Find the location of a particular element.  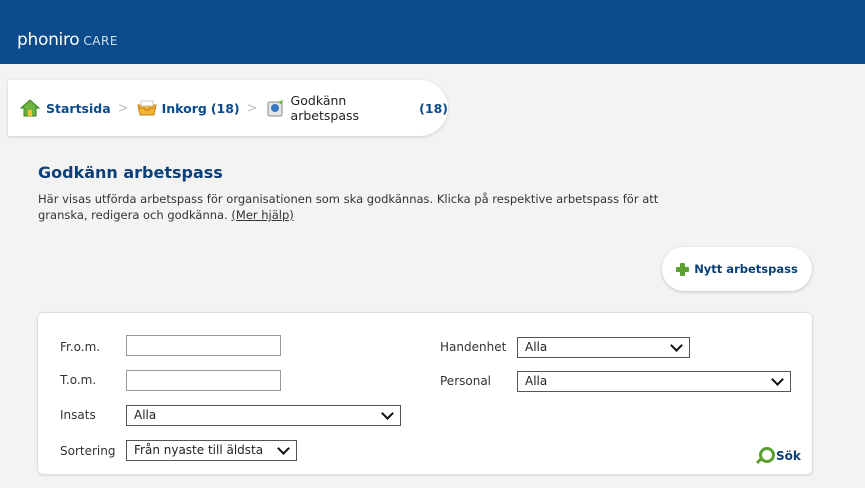

personal-select-value: Alla is located at coordinates (536, 381).